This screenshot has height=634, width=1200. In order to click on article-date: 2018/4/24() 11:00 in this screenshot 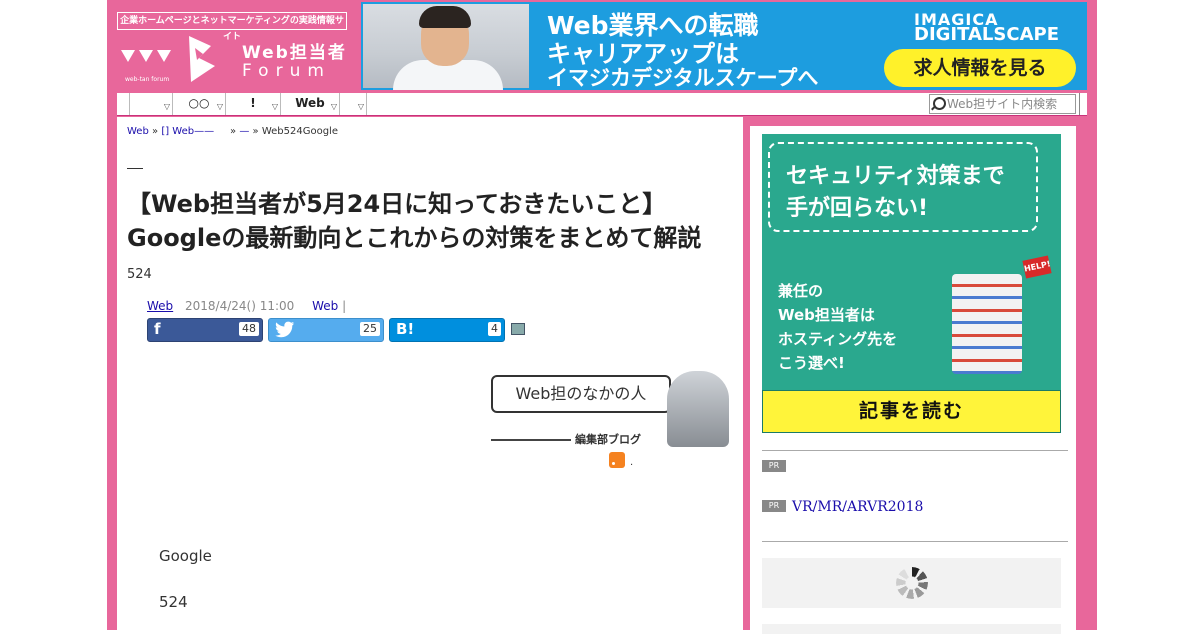, I will do `click(240, 306)`.